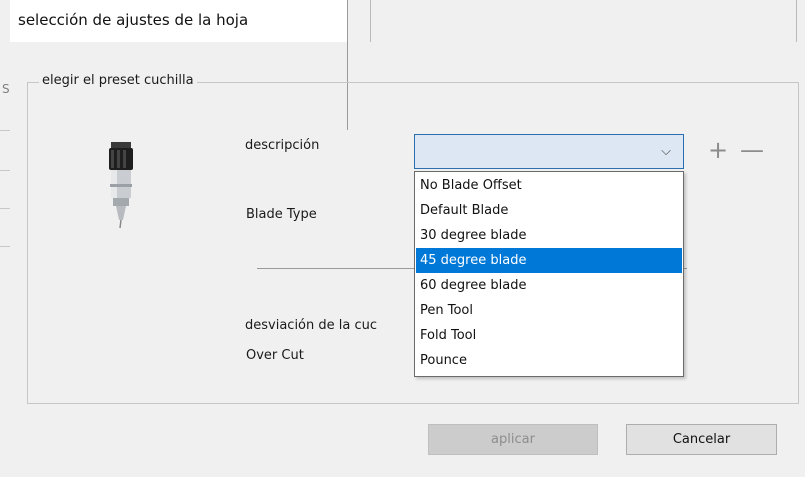 The width and height of the screenshot is (805, 477). What do you see at coordinates (6, 89) in the screenshot?
I see `background-text: S` at bounding box center [6, 89].